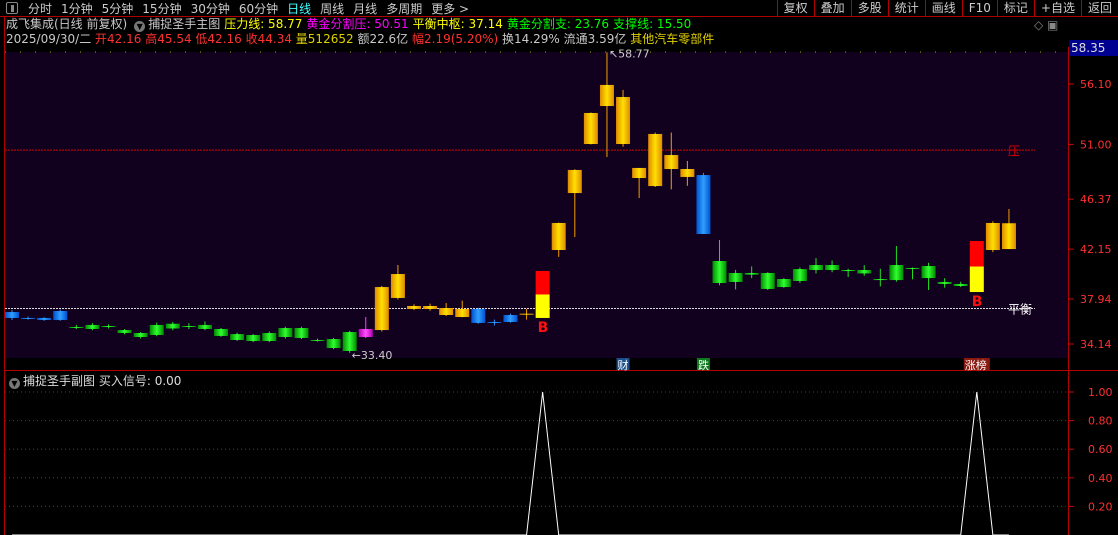 Image resolution: width=1118 pixels, height=535 pixels. What do you see at coordinates (703, 365) in the screenshot?
I see `event-label: 跌` at bounding box center [703, 365].